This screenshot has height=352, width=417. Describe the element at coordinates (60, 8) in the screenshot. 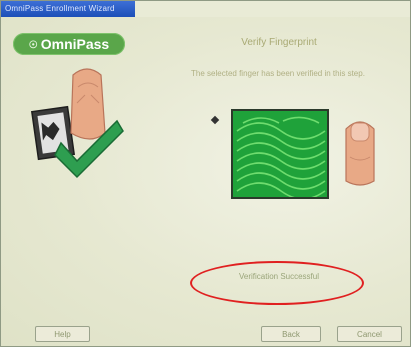

I see `window-title: OmniPass Enrollment Wizard` at that location.